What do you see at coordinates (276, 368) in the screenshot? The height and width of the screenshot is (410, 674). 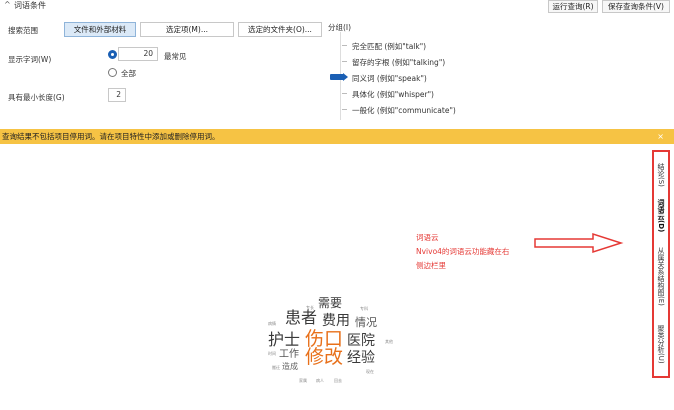 I see `cloud-word: 搬迁` at bounding box center [276, 368].